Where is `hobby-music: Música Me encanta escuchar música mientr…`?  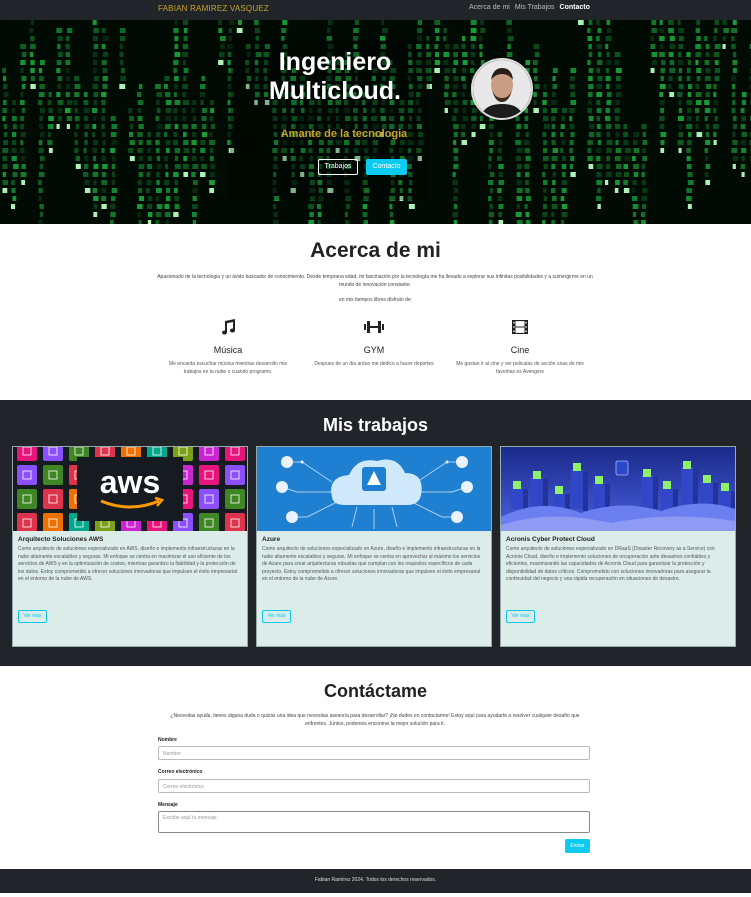 hobby-music: Música Me encanta escuchar música mientr… is located at coordinates (228, 347).